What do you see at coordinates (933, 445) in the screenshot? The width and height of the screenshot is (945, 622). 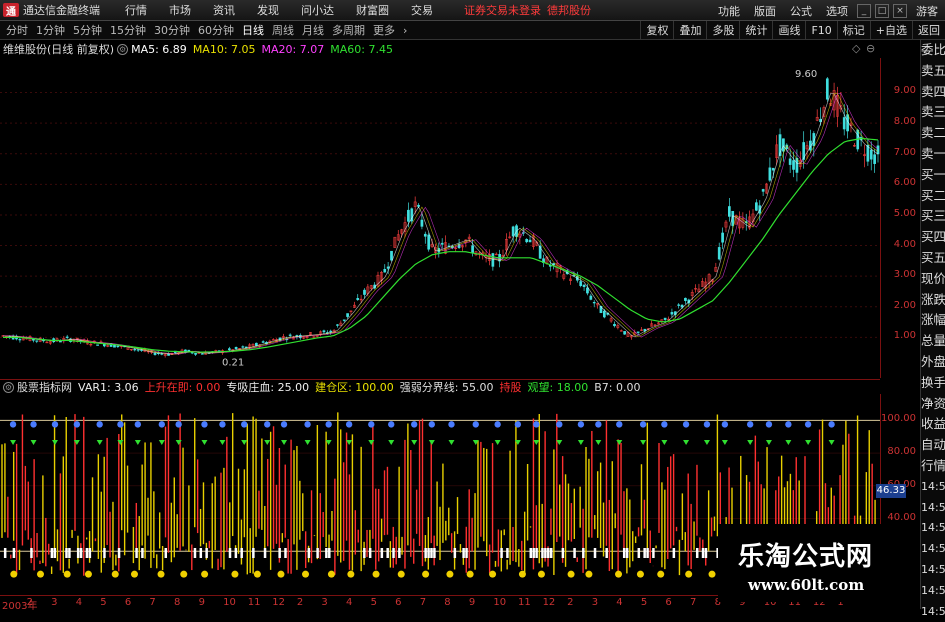 I see `side-item-19: 自动` at bounding box center [933, 445].